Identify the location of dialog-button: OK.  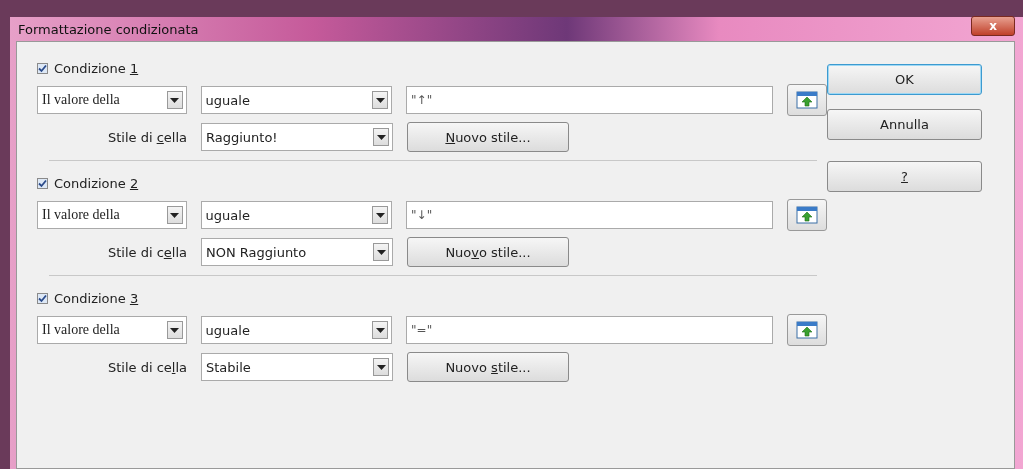
(904, 79).